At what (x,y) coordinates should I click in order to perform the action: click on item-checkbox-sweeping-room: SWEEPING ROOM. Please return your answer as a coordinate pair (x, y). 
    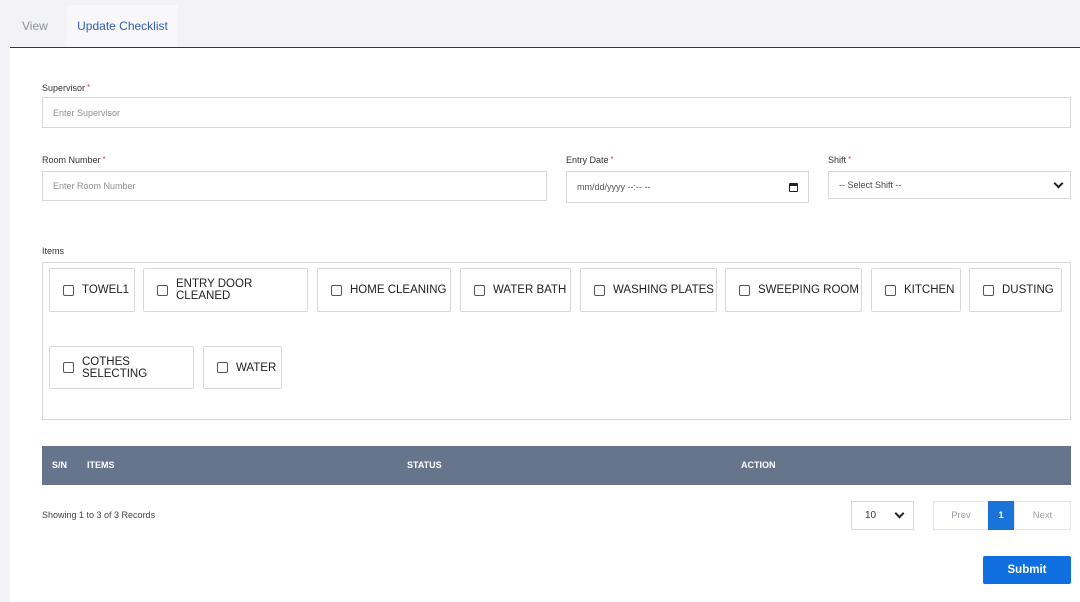
    Looking at the image, I should click on (793, 290).